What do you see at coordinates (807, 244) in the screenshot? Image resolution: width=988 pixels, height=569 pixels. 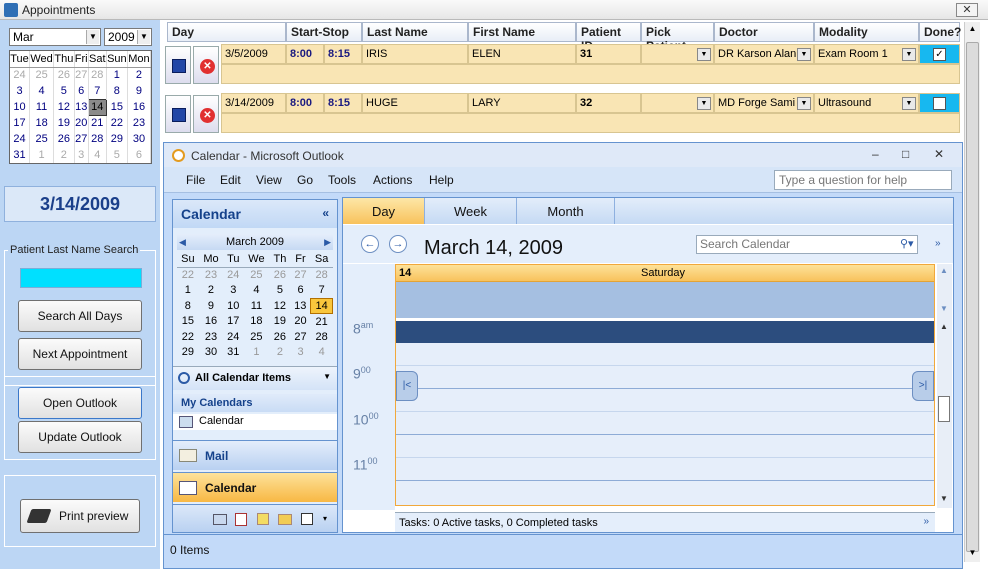 I see `search-calendar-input: Search Calendar` at bounding box center [807, 244].